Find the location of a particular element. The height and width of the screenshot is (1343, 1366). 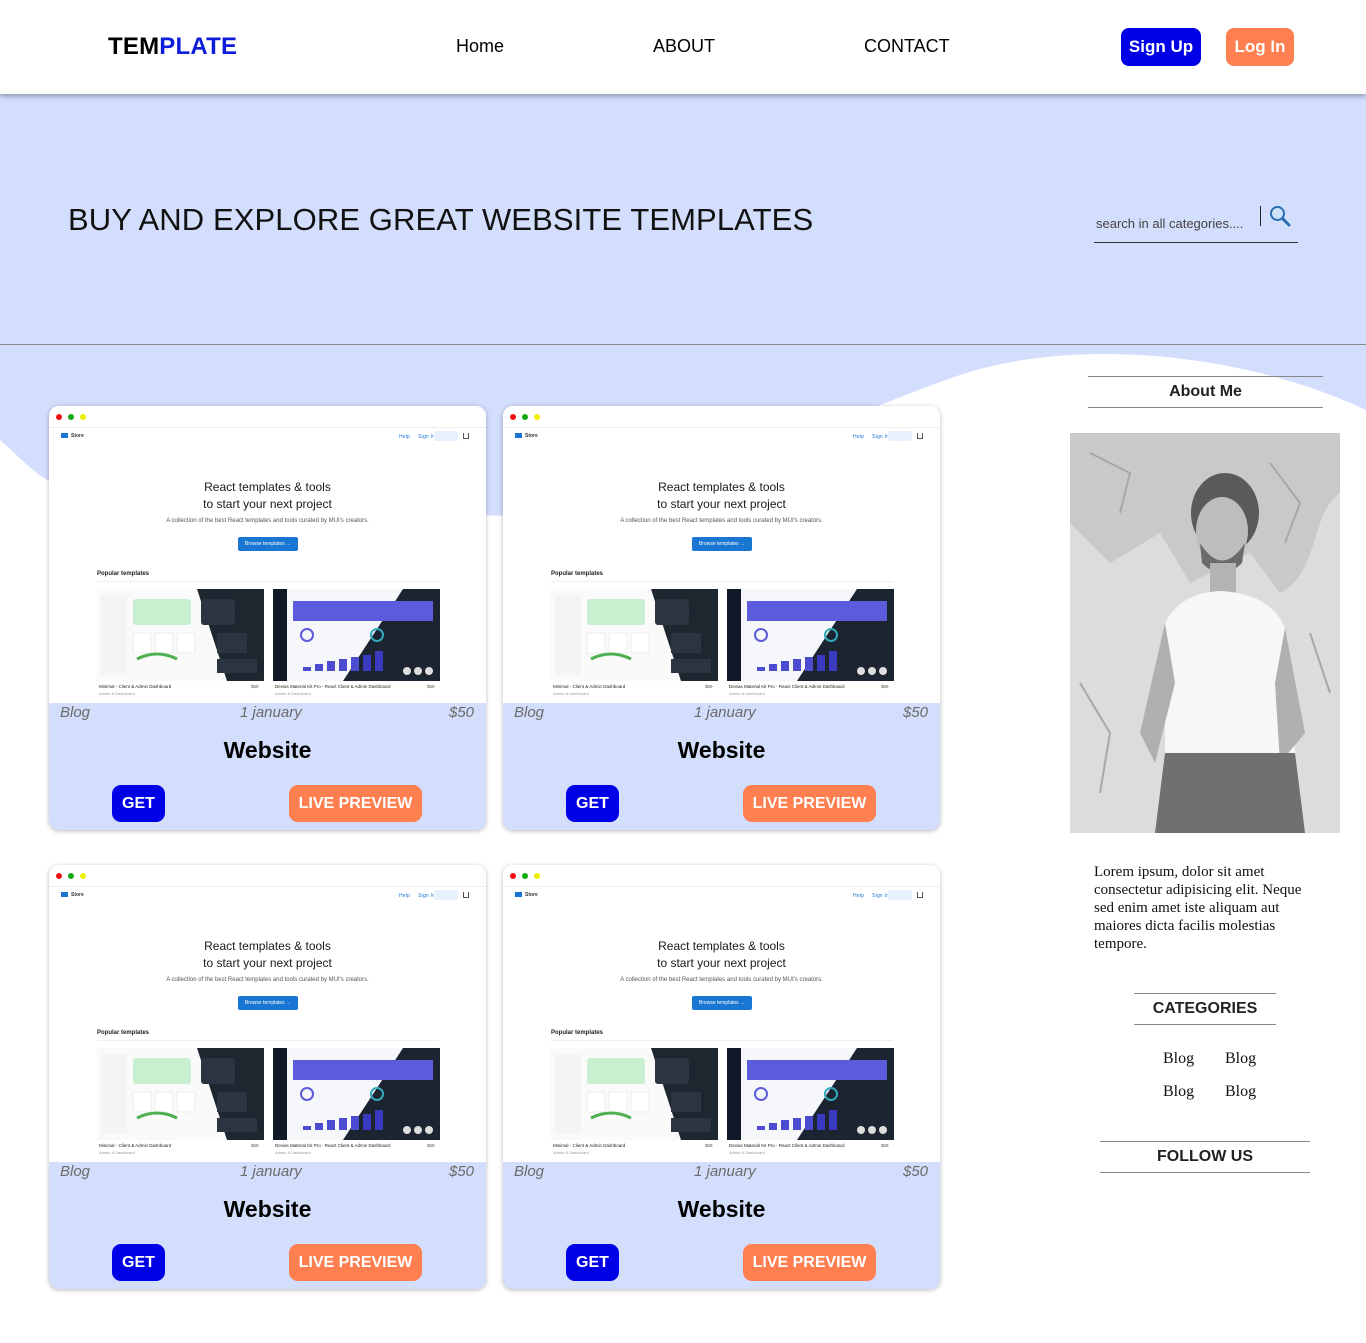

preview-divider is located at coordinates (268, 581).